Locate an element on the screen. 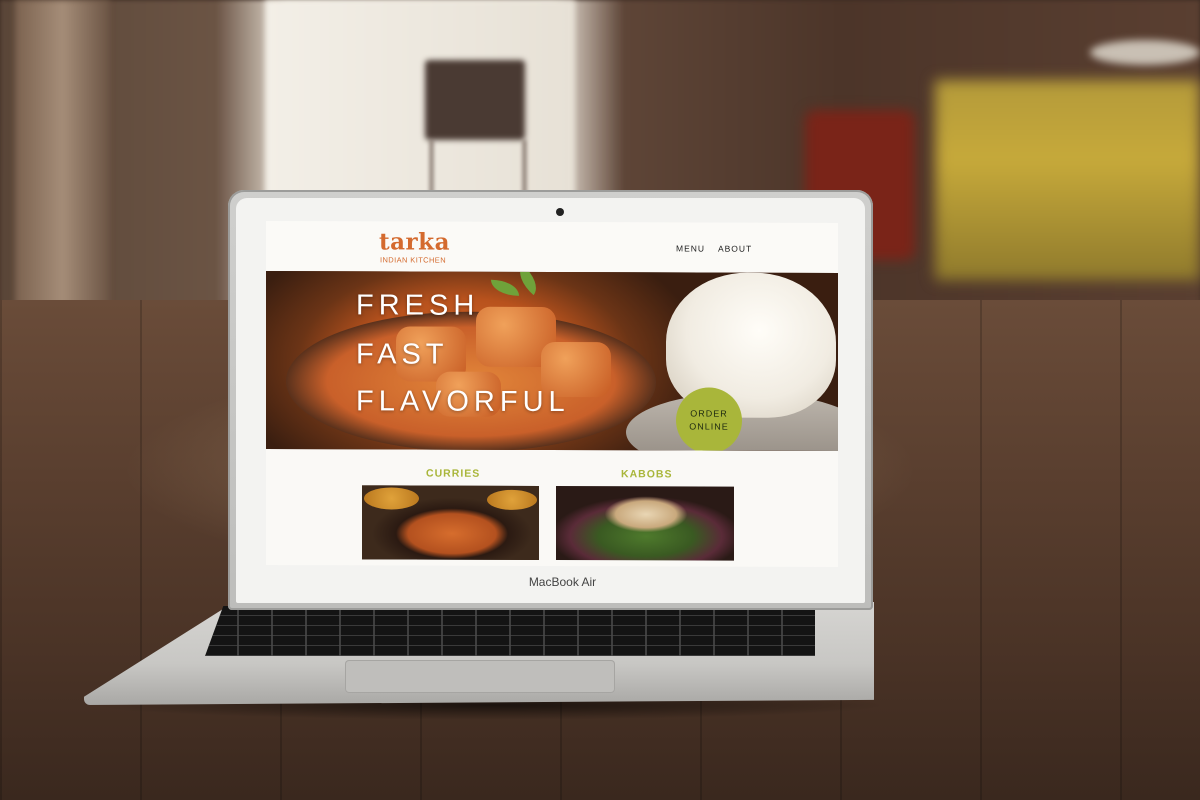 This screenshot has width=1200, height=800. laptop-keyboard-rows is located at coordinates (510, 631).